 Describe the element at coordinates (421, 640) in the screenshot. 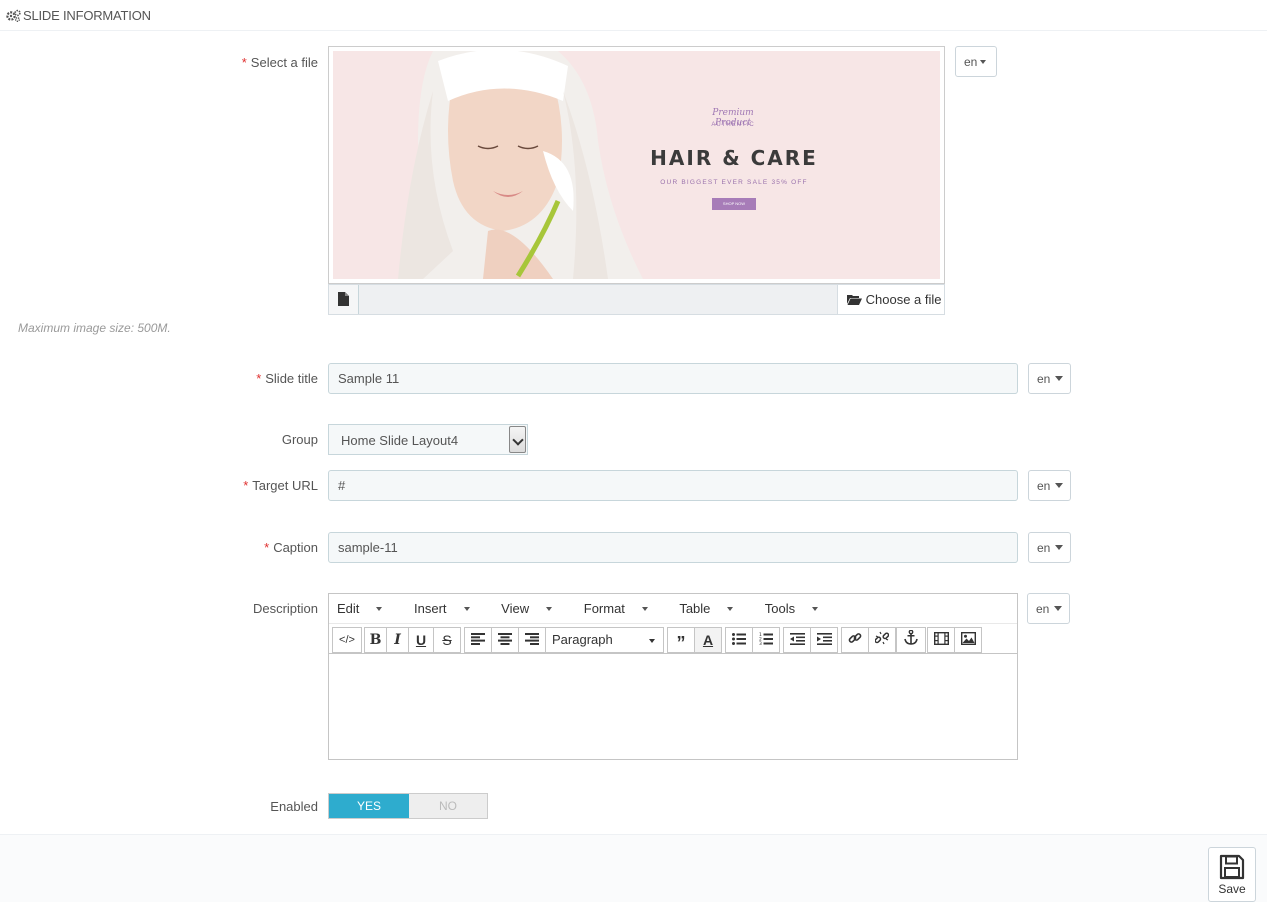

I see `underline-icon: U` at that location.